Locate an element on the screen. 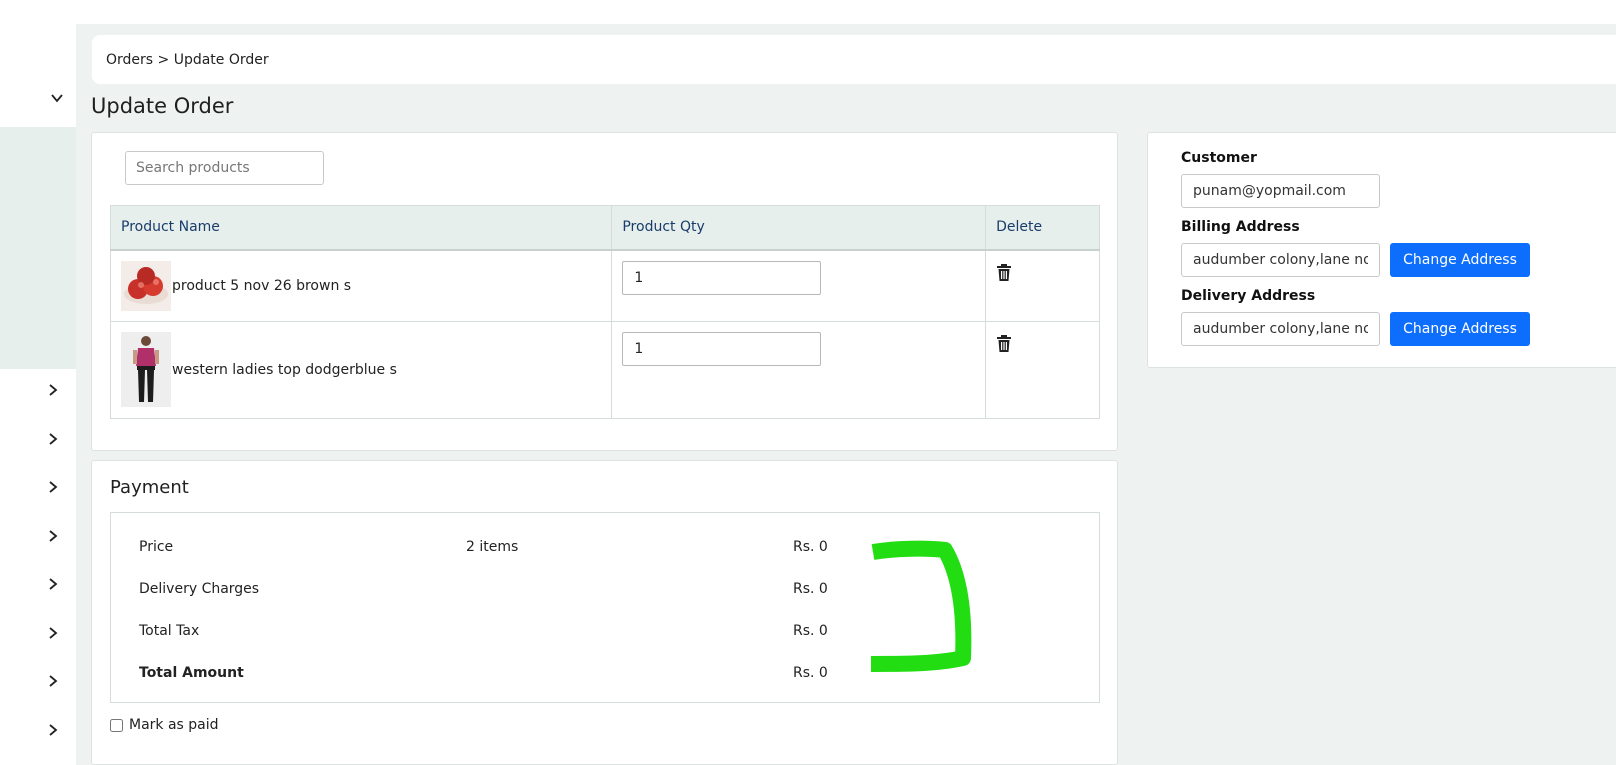 This screenshot has width=1616, height=765. product-name: product 5 nov 26 brown s is located at coordinates (262, 285).